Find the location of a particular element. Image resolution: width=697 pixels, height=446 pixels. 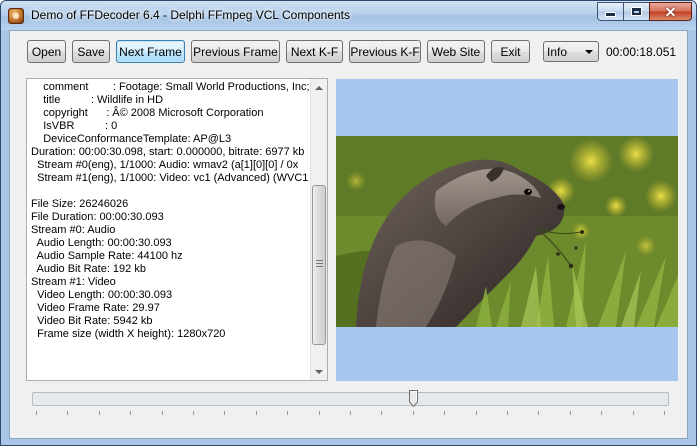

info-mode-value: Info is located at coordinates (557, 51).